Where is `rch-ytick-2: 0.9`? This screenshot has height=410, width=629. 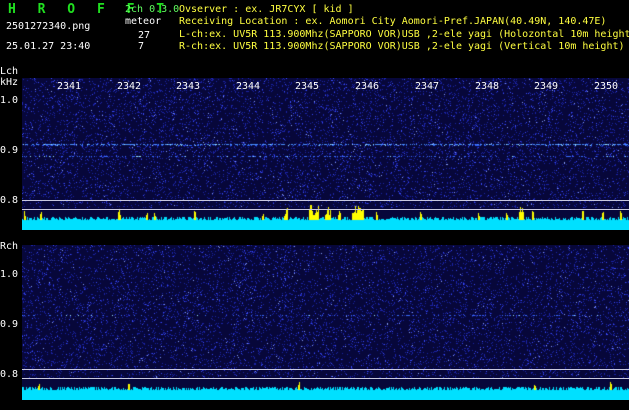
rch-ytick-2: 0.9 is located at coordinates (9, 324).